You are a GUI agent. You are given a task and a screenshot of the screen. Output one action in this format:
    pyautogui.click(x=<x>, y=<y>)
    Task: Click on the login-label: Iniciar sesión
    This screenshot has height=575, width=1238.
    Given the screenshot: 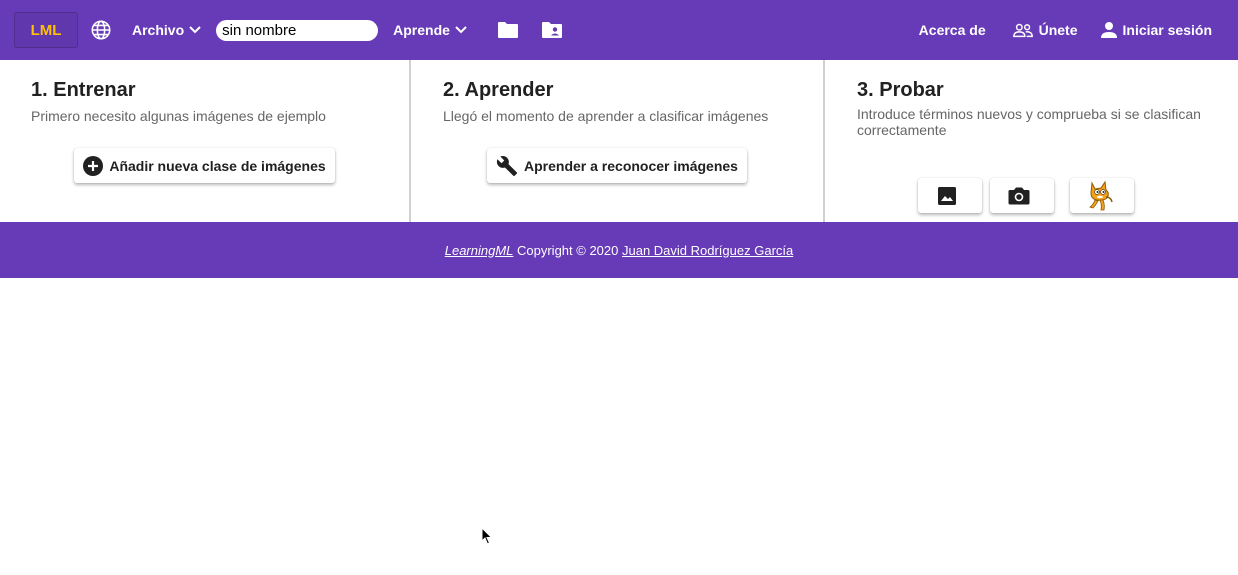 What is the action you would take?
    pyautogui.click(x=1167, y=30)
    